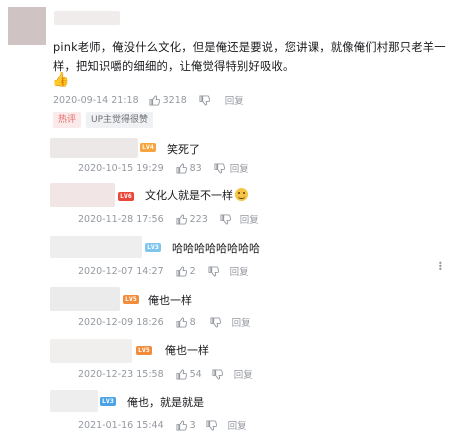 This screenshot has height=441, width=474. I want to click on reply-text: 笑死了, so click(183, 149).